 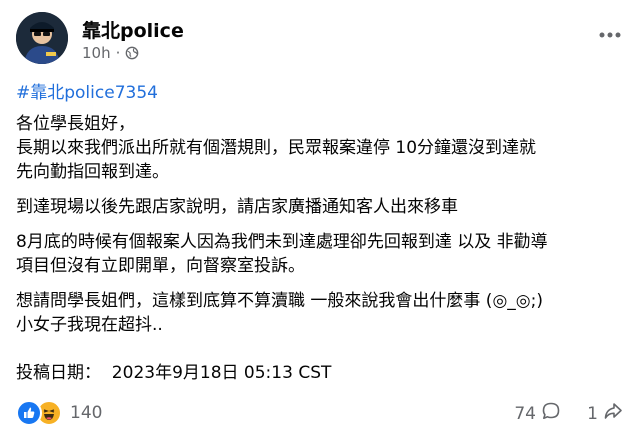 I want to click on shares-button: 1, so click(x=605, y=413).